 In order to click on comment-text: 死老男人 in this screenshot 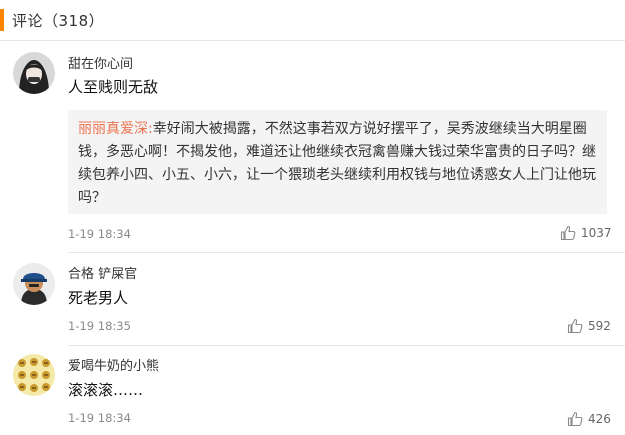, I will do `click(98, 298)`.